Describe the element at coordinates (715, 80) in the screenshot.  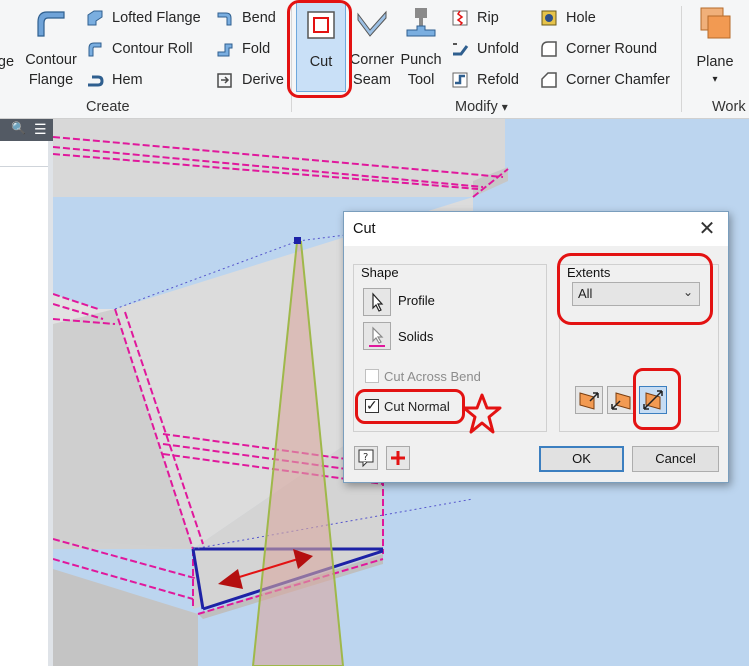
I see `plane-dropdown-arrow-icon: ▾` at that location.